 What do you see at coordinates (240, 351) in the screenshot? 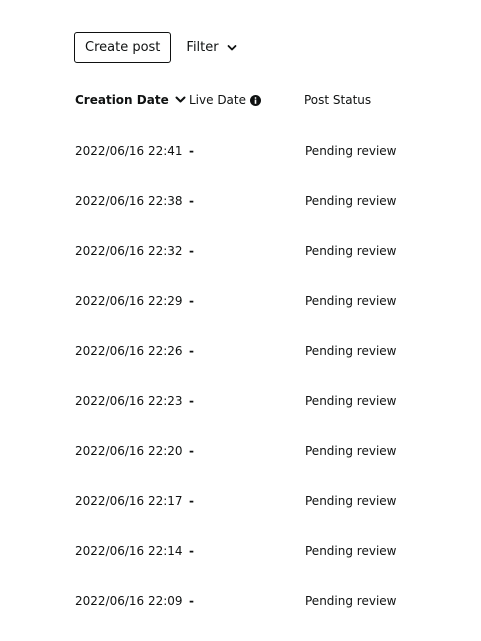
I see `table-row: 2022/06/16 22:26 - Pending review` at bounding box center [240, 351].